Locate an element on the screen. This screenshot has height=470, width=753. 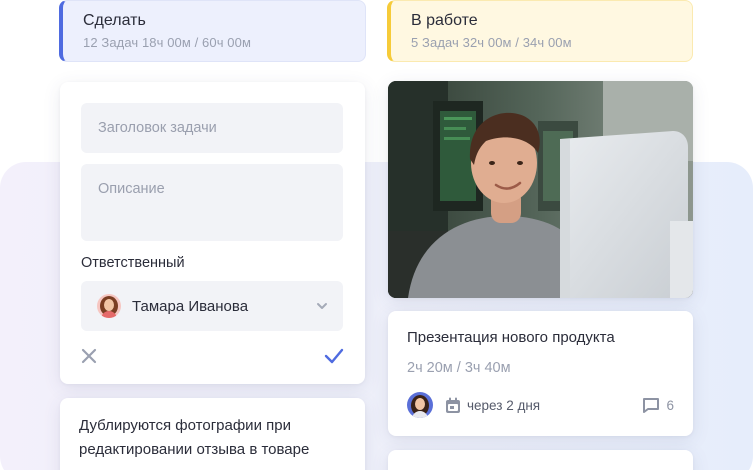
assignee-name: Тамара Иванова is located at coordinates (190, 306).